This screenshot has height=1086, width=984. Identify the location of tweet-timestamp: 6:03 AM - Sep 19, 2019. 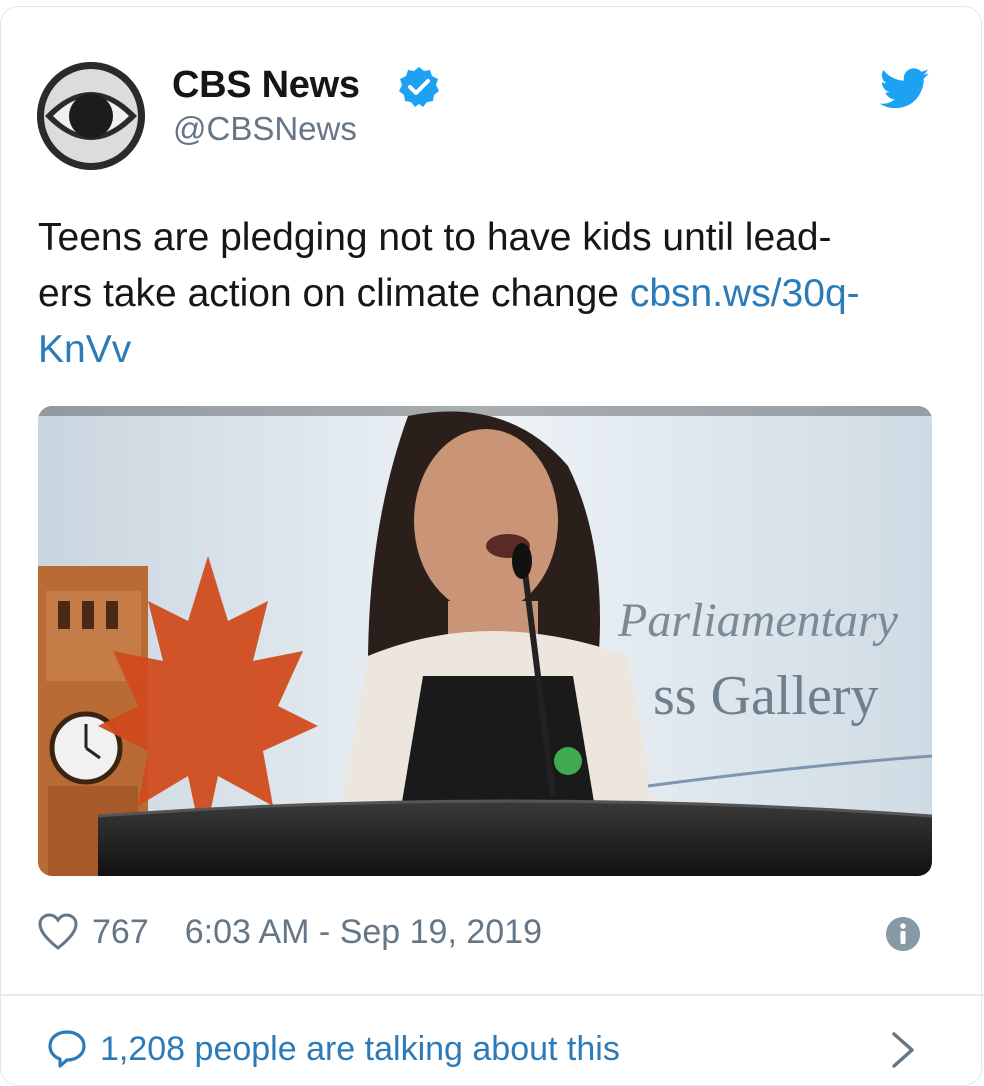
(363, 932).